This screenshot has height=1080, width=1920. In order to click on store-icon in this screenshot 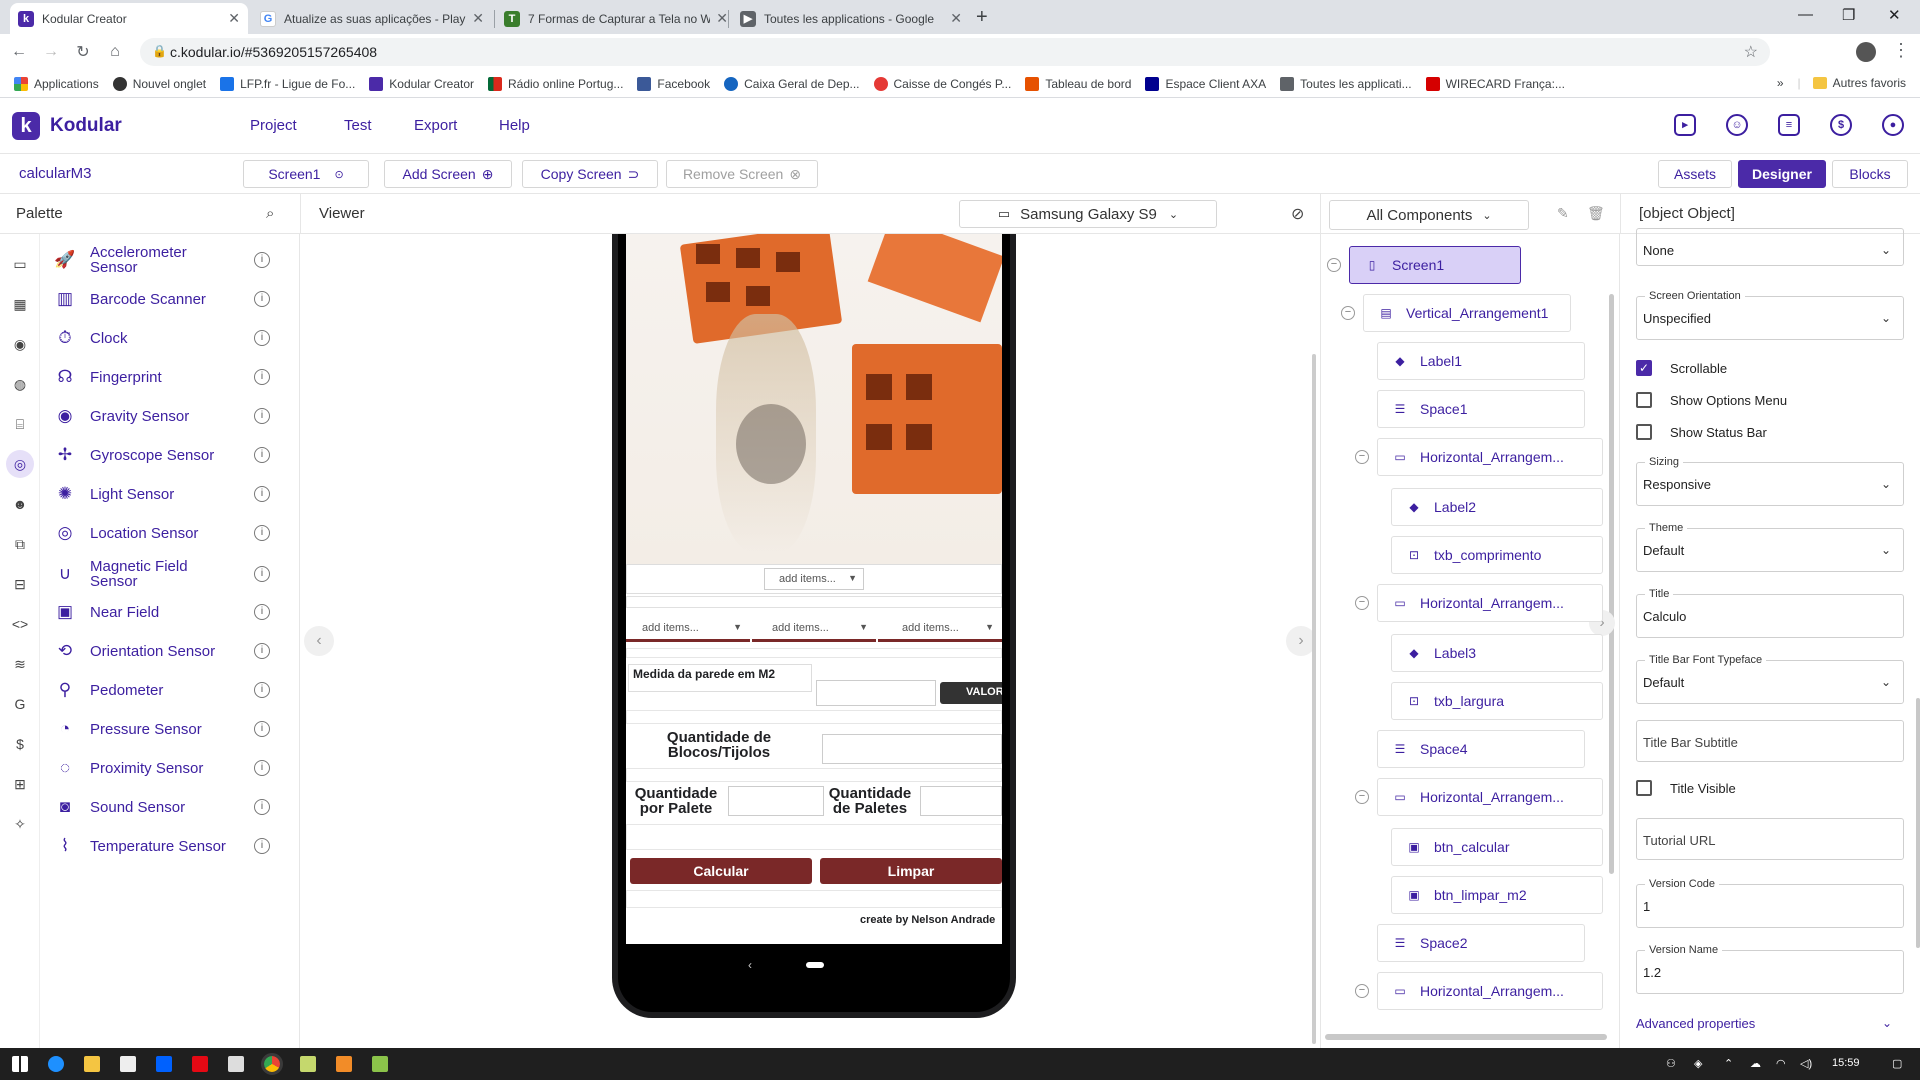, I will do `click(128, 1064)`.